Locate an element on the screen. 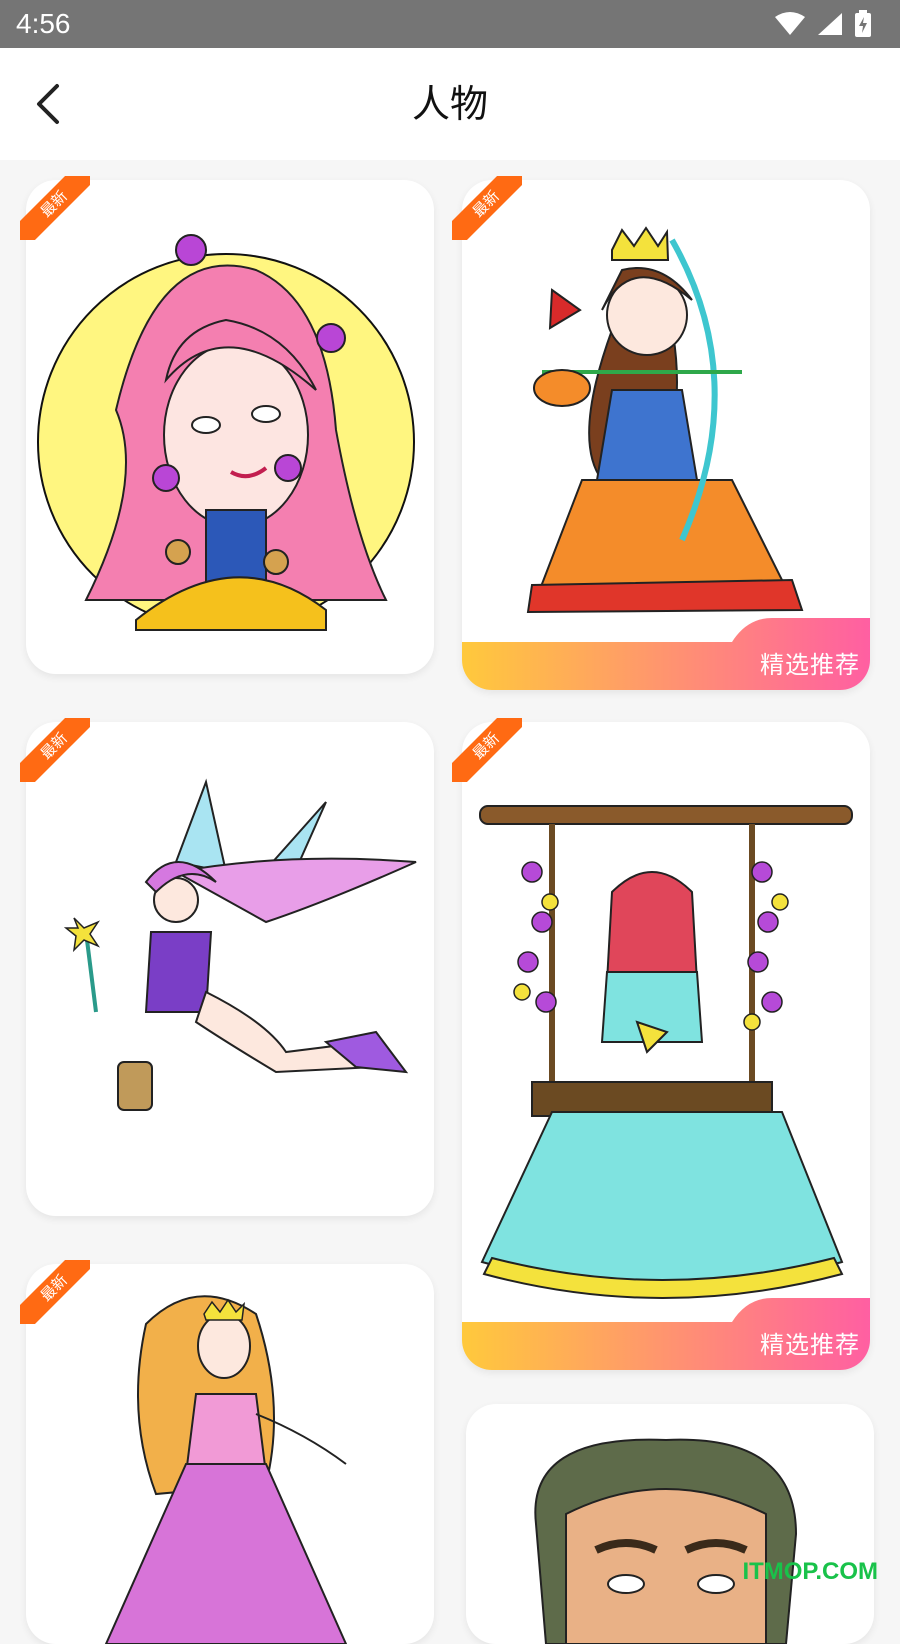 The width and height of the screenshot is (900, 1644). coloring-card-man-portrait is located at coordinates (670, 1524).